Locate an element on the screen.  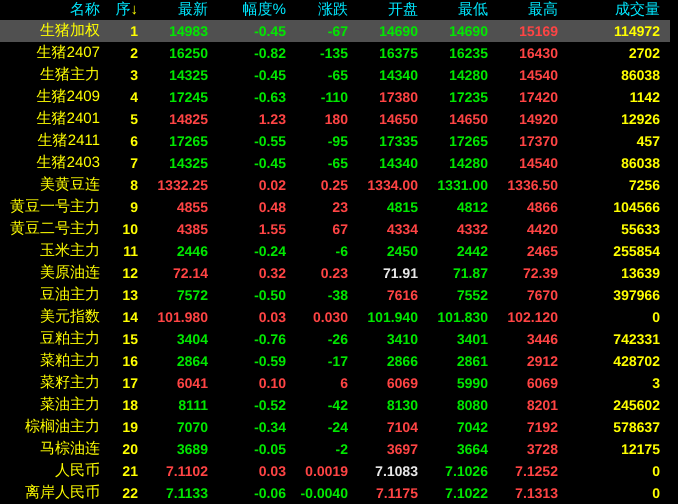
table-cell: 4866 is located at coordinates (542, 206).